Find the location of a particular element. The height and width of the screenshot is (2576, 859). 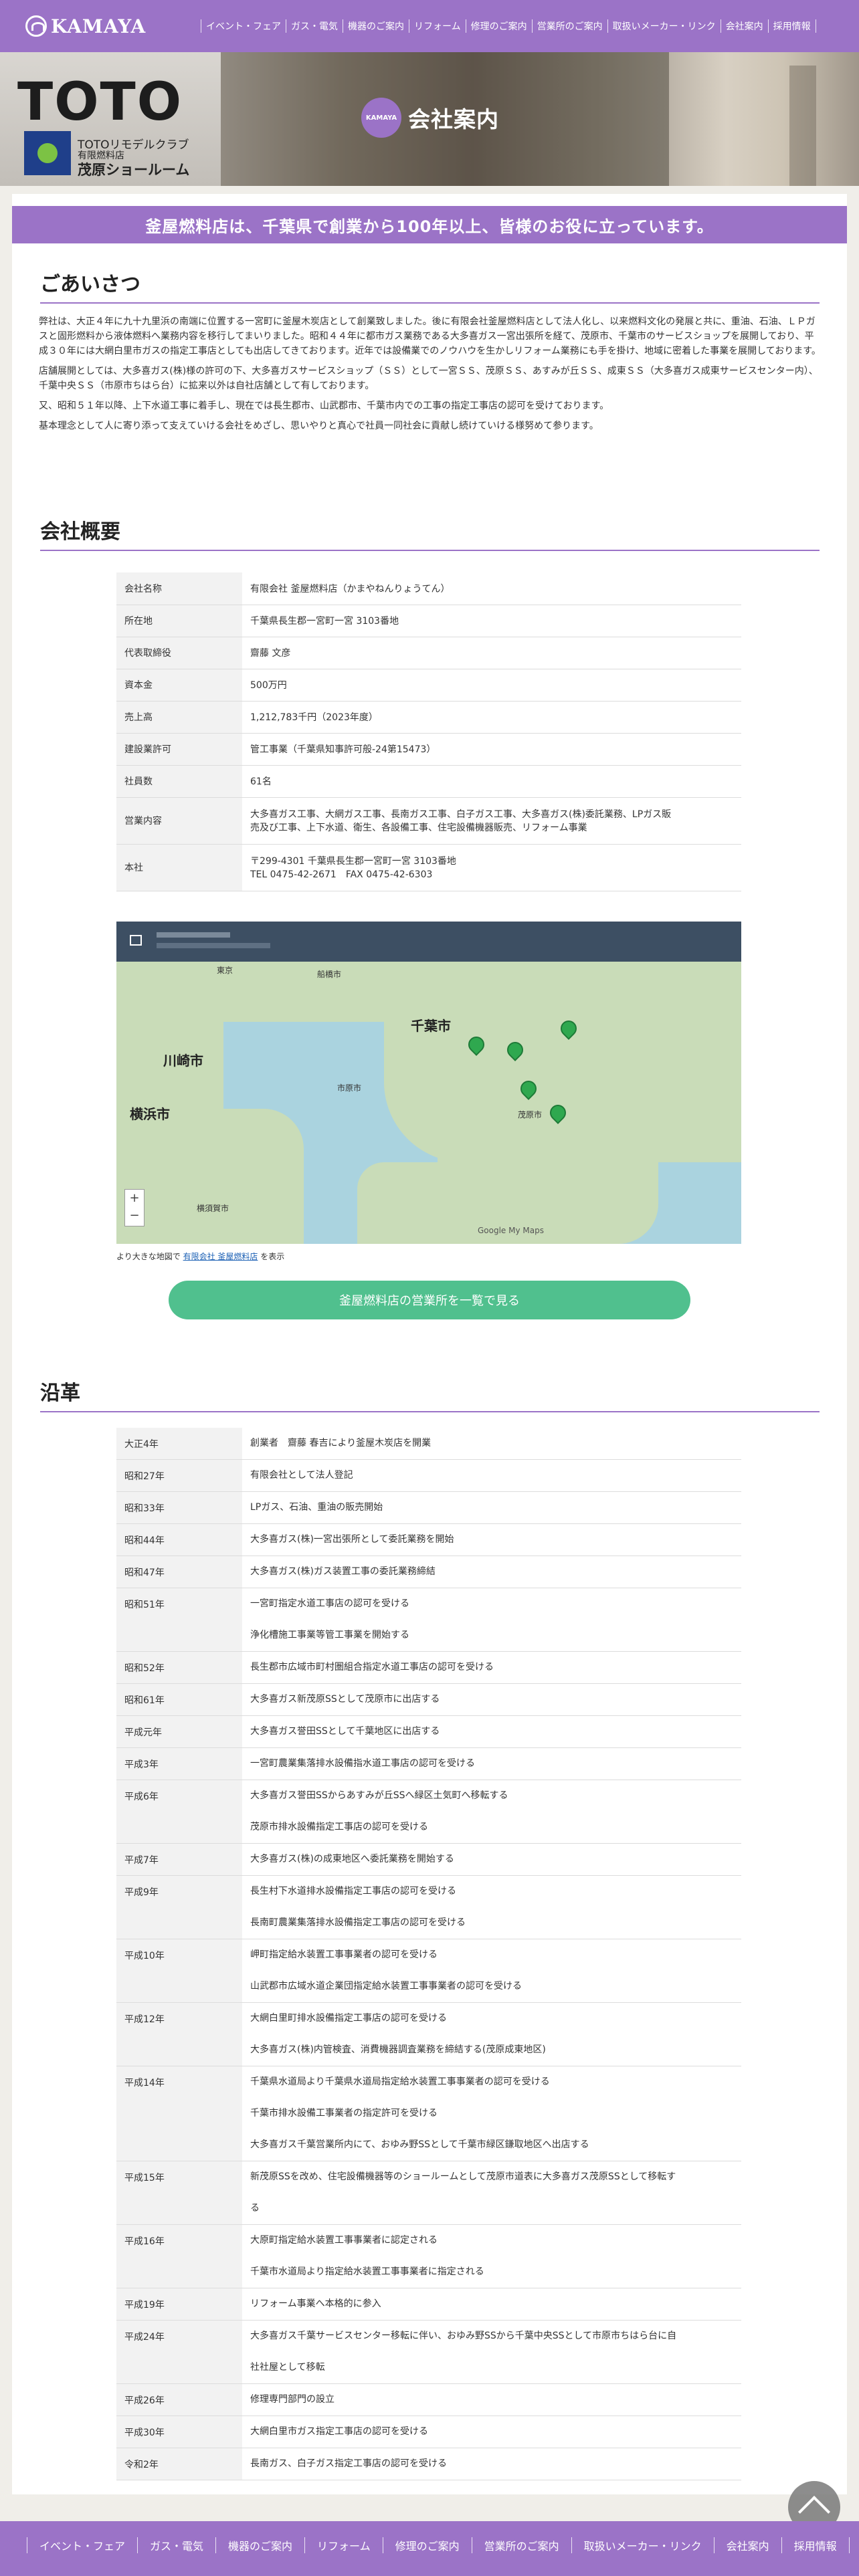

map-caption: より大きな地図で 有限会社 釜屋燃料店 を表示 is located at coordinates (201, 1257).